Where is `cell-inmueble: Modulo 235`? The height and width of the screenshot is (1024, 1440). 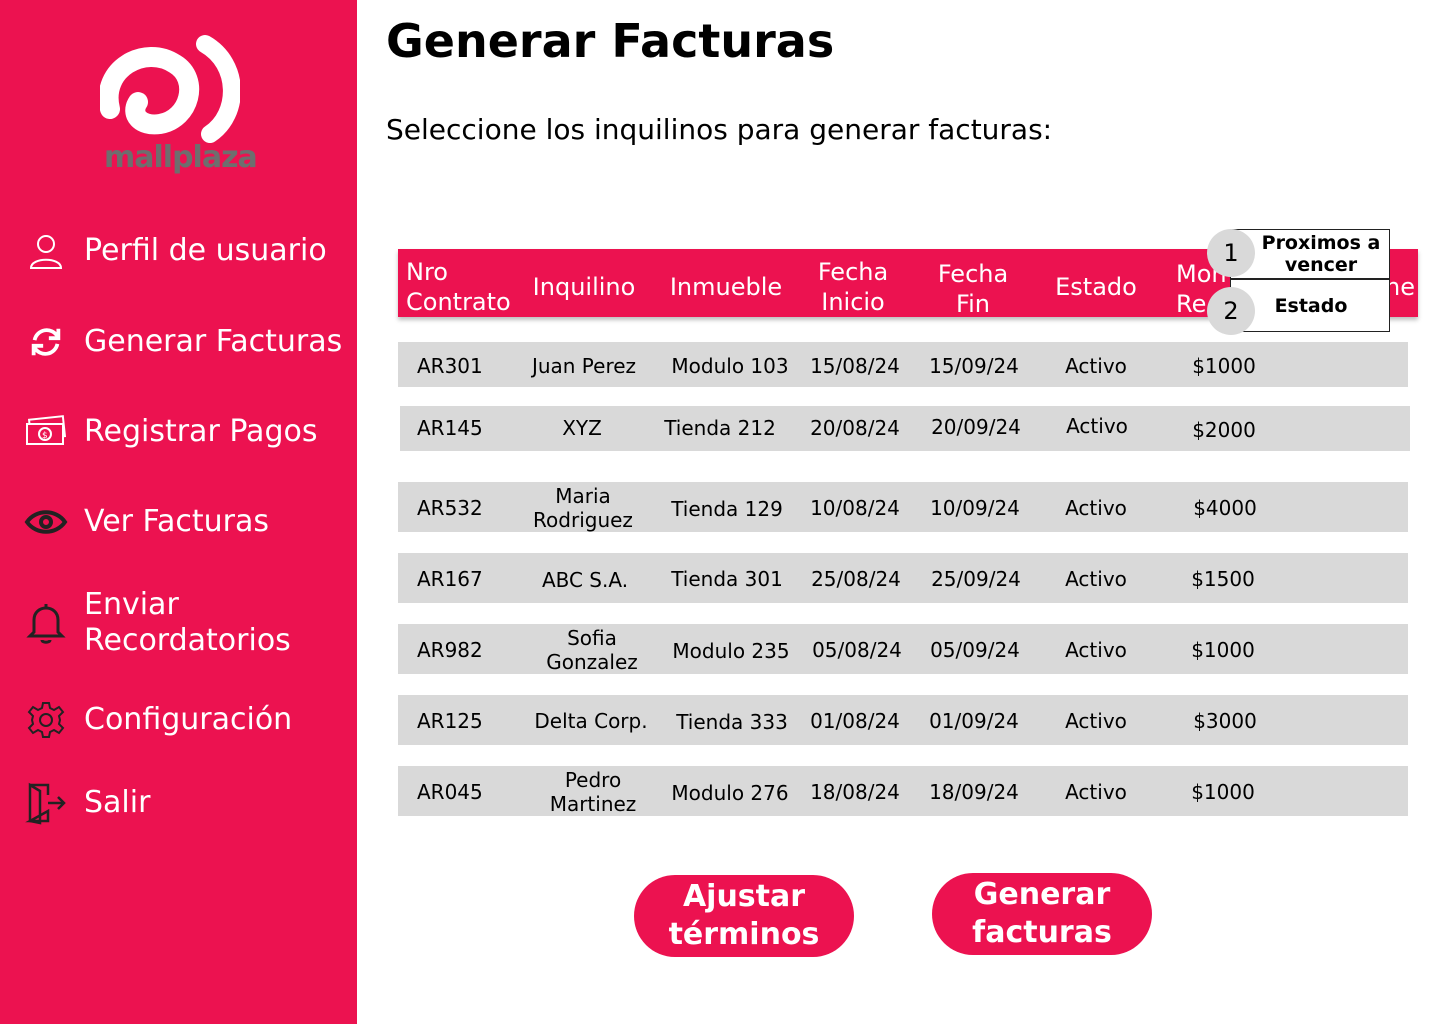 cell-inmueble: Modulo 235 is located at coordinates (731, 651).